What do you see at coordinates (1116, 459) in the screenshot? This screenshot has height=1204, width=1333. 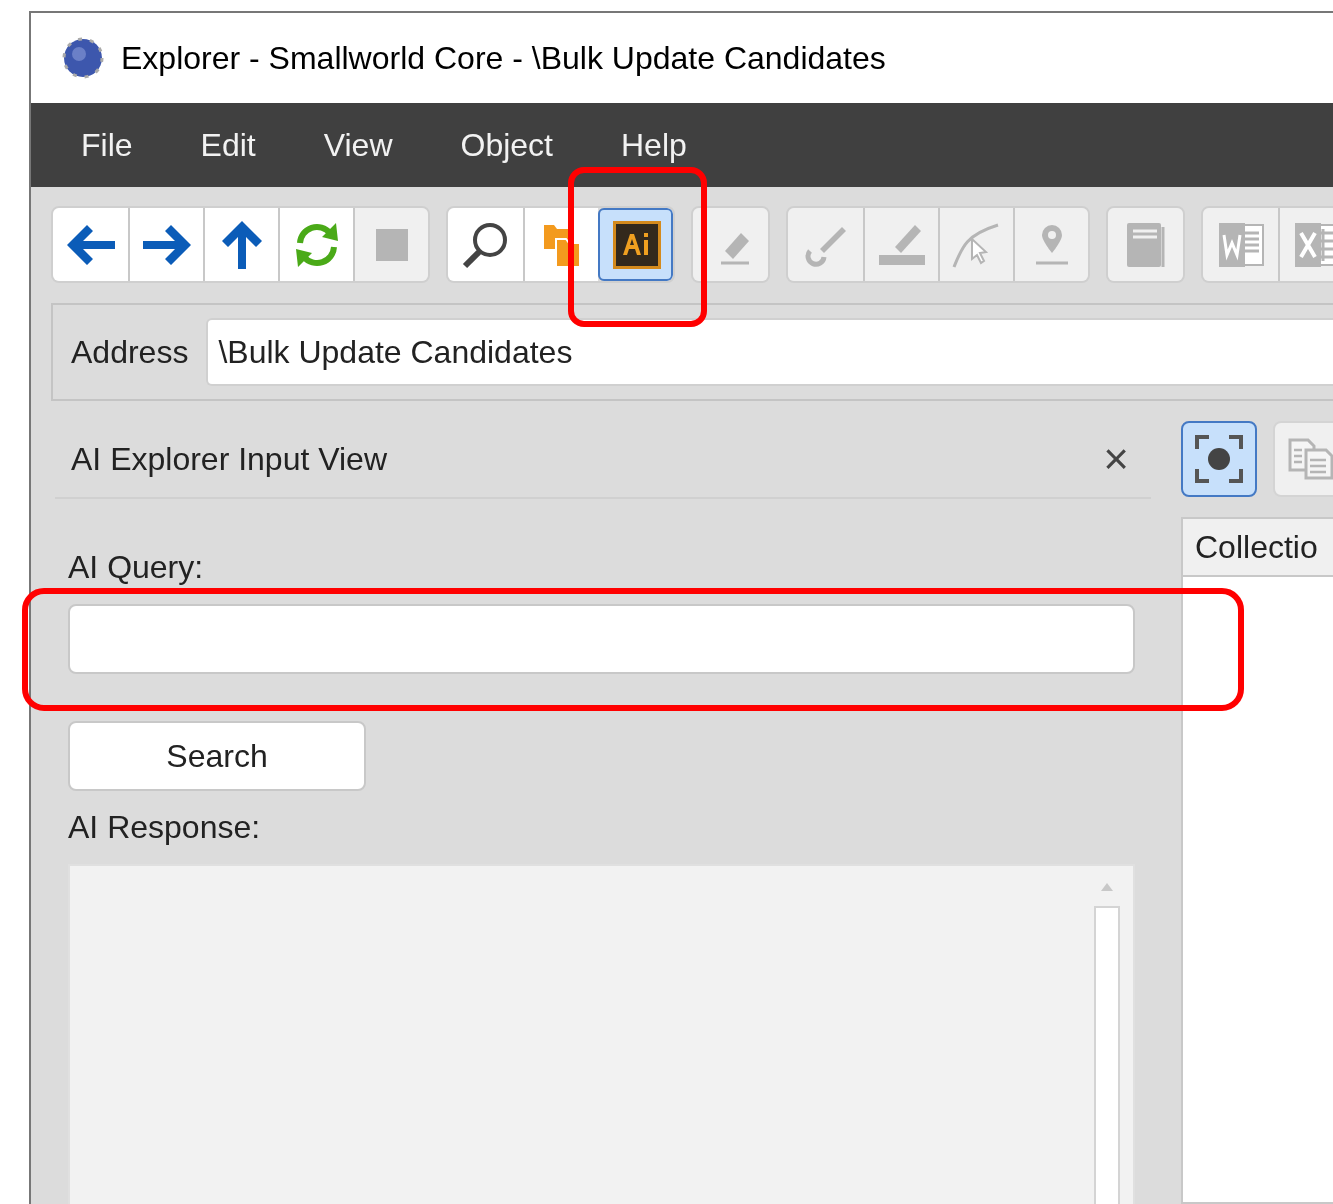 I see `close-button: ×` at bounding box center [1116, 459].